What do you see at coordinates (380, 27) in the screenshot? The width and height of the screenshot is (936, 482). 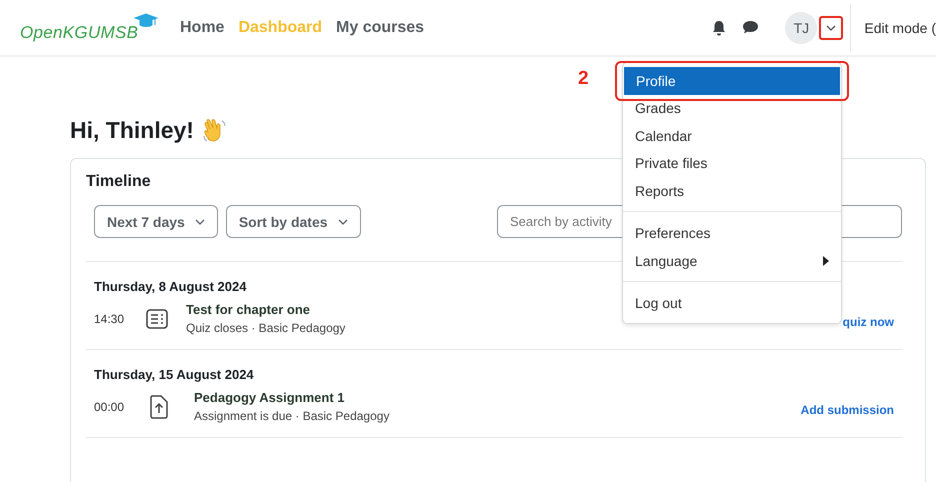 I see `nav-link: My courses` at bounding box center [380, 27].